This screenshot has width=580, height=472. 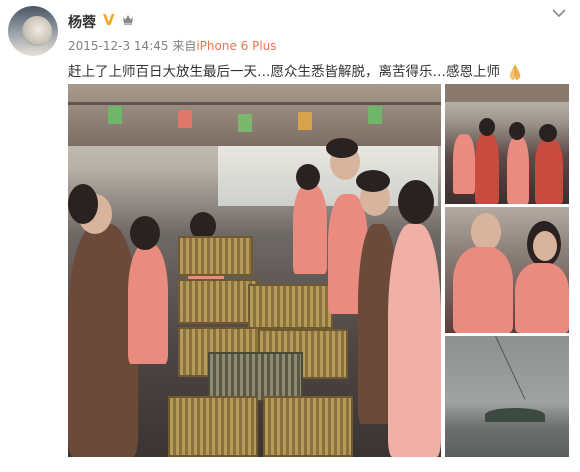 I want to click on post-text: 赶上了上师百日大放生最后一天…愿众生悉皆解脱，离苦得乐…感恩上师, so click(x=284, y=72).